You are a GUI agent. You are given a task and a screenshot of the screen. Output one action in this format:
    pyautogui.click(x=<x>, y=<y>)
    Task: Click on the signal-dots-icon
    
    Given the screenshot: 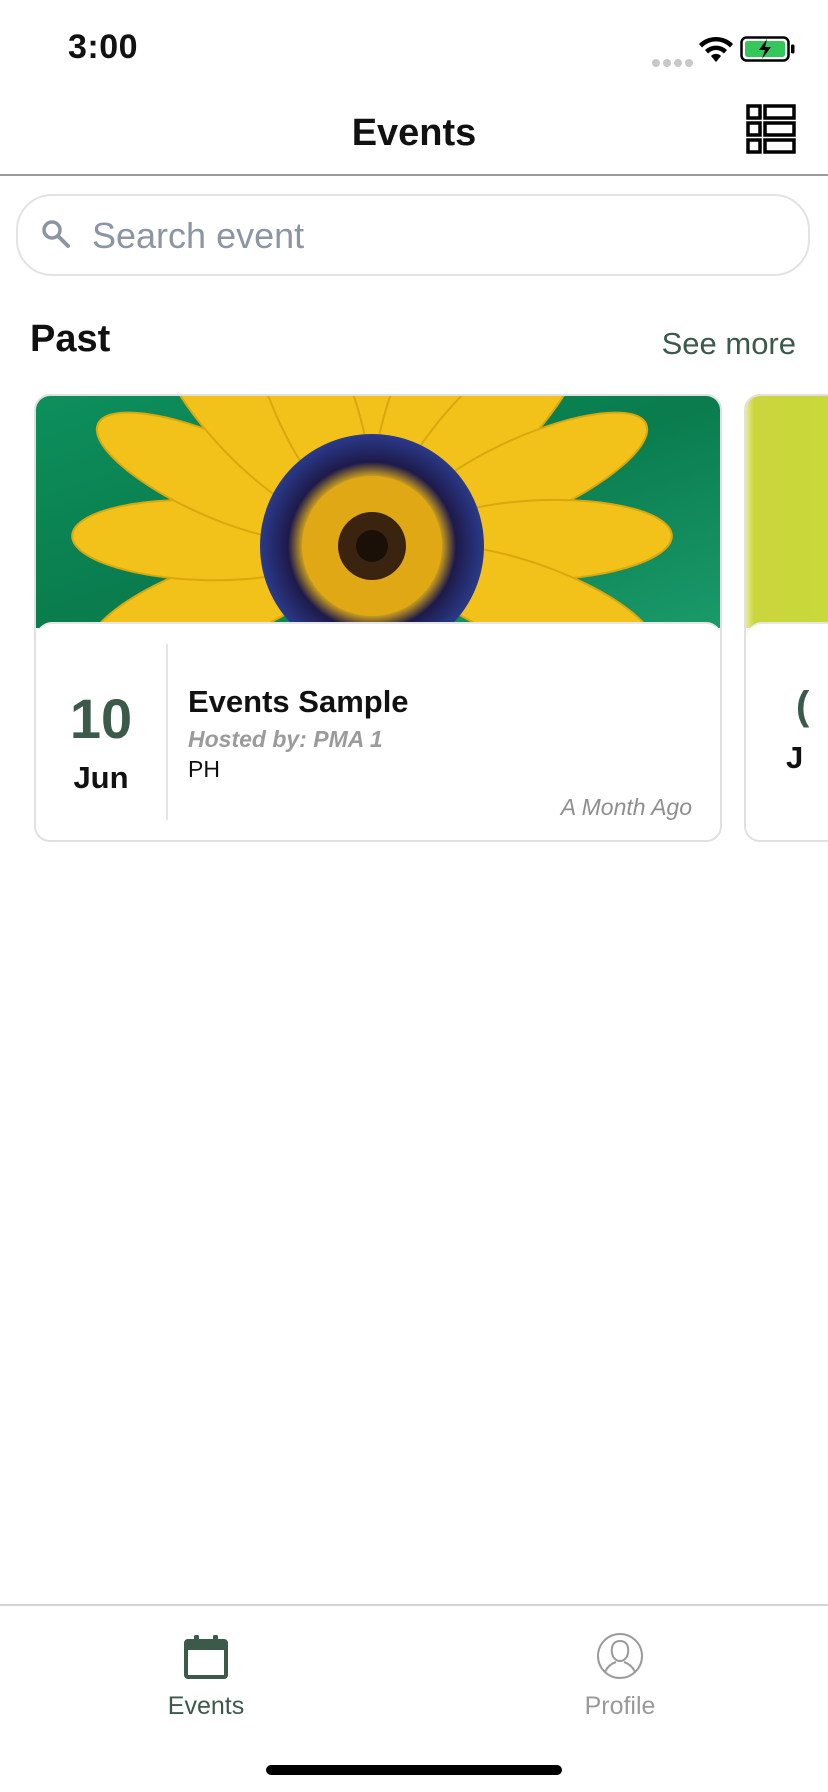 What is the action you would take?
    pyautogui.click(x=674, y=63)
    